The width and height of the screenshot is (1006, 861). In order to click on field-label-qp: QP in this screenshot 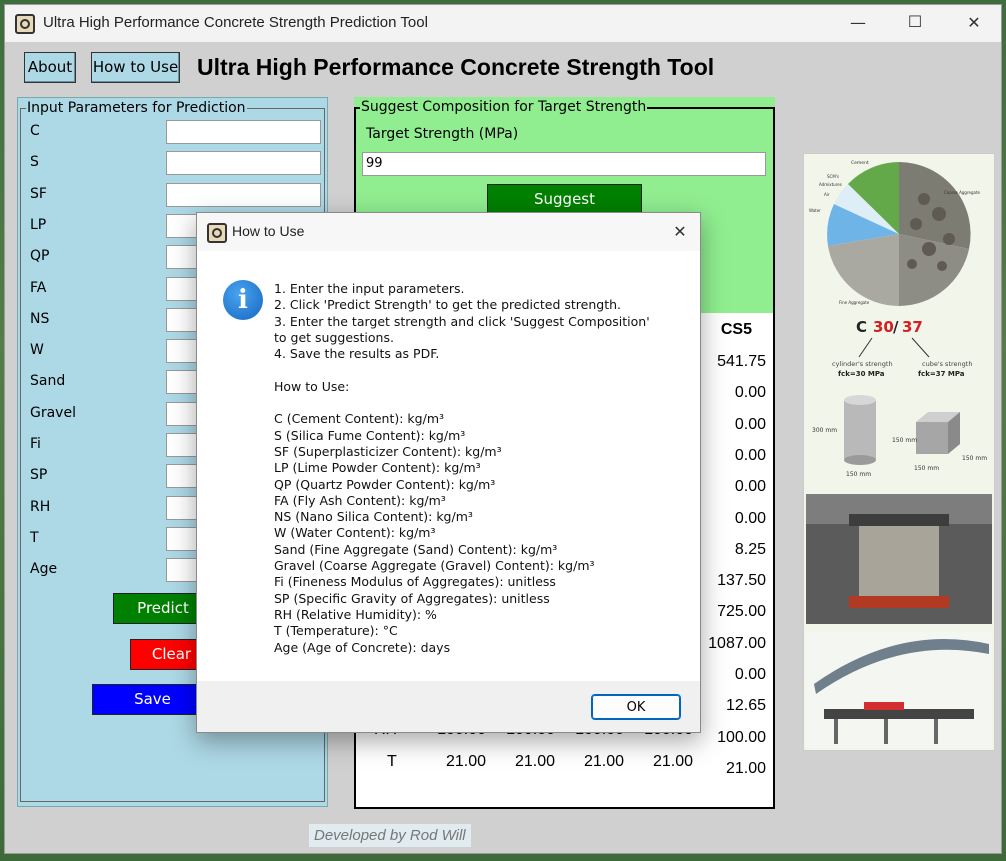, I will do `click(40, 256)`.